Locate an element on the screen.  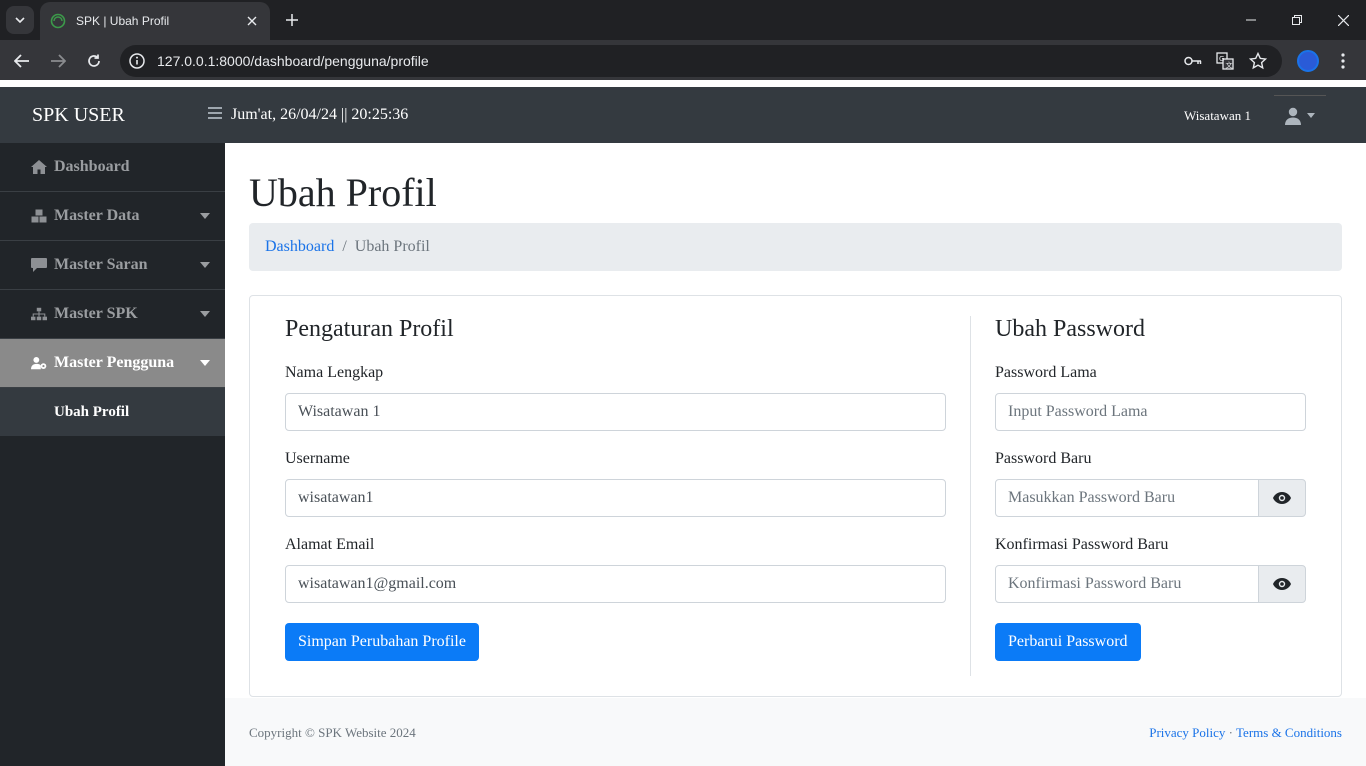
username-label: Wisatawan 1 is located at coordinates (1217, 115).